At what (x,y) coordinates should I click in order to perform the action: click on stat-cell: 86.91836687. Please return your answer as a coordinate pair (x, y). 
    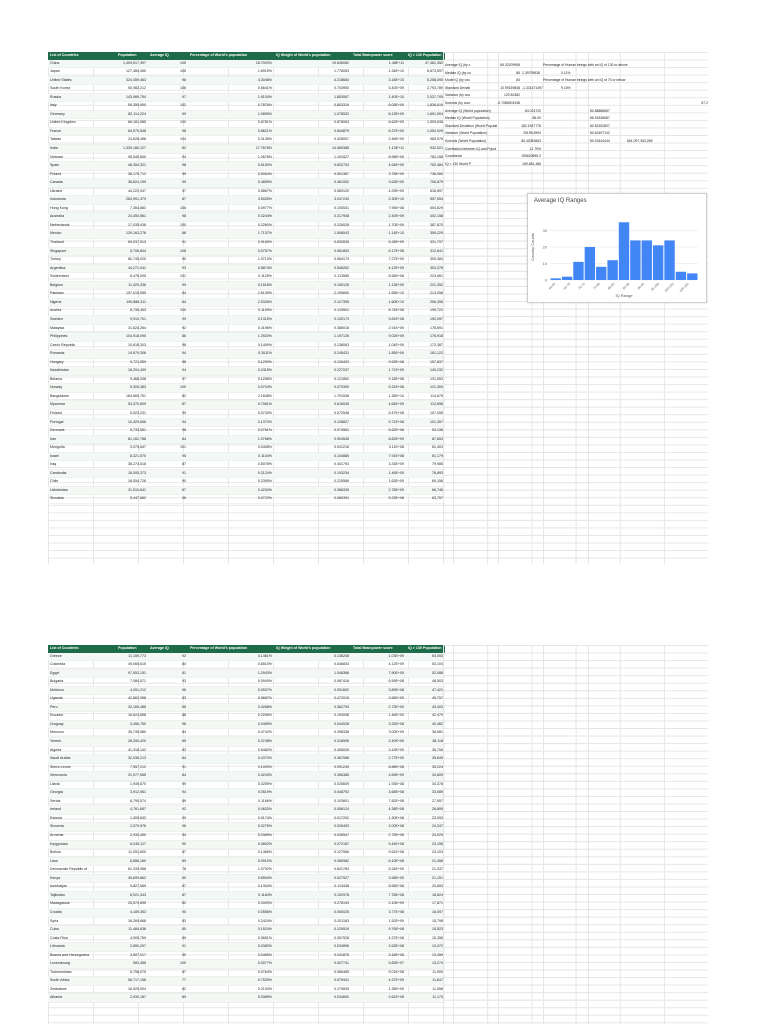
    Looking at the image, I should click on (620, 119).